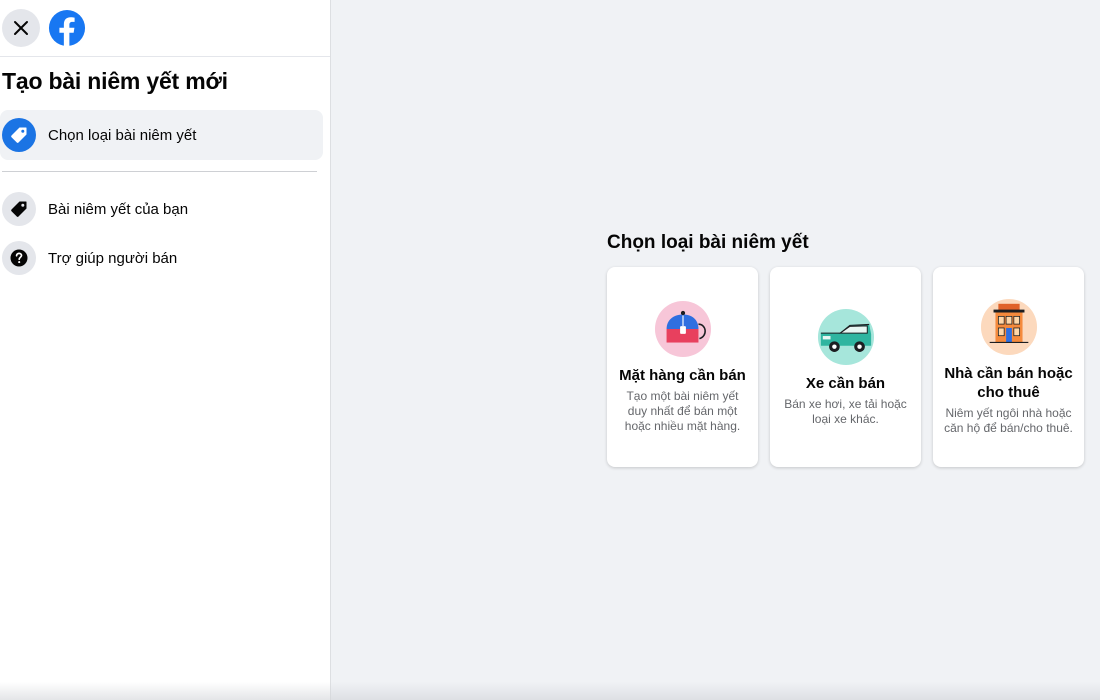 This screenshot has width=1100, height=700. What do you see at coordinates (165, 28) in the screenshot?
I see `sidebar-header` at bounding box center [165, 28].